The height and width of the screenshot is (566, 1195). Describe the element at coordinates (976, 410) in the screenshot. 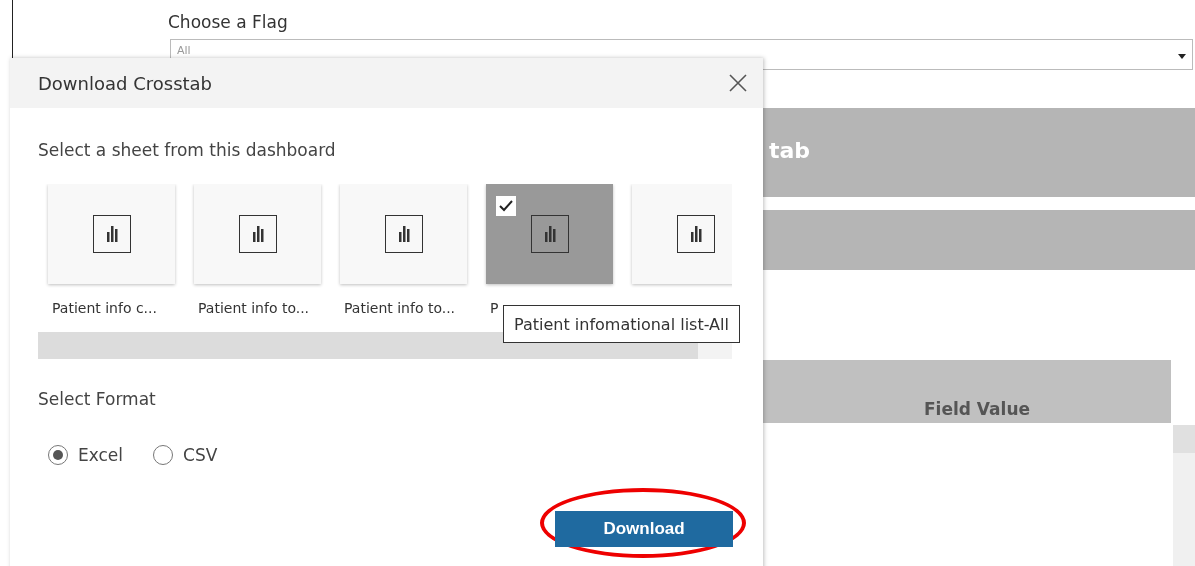

I see `column-header: Field Value` at that location.